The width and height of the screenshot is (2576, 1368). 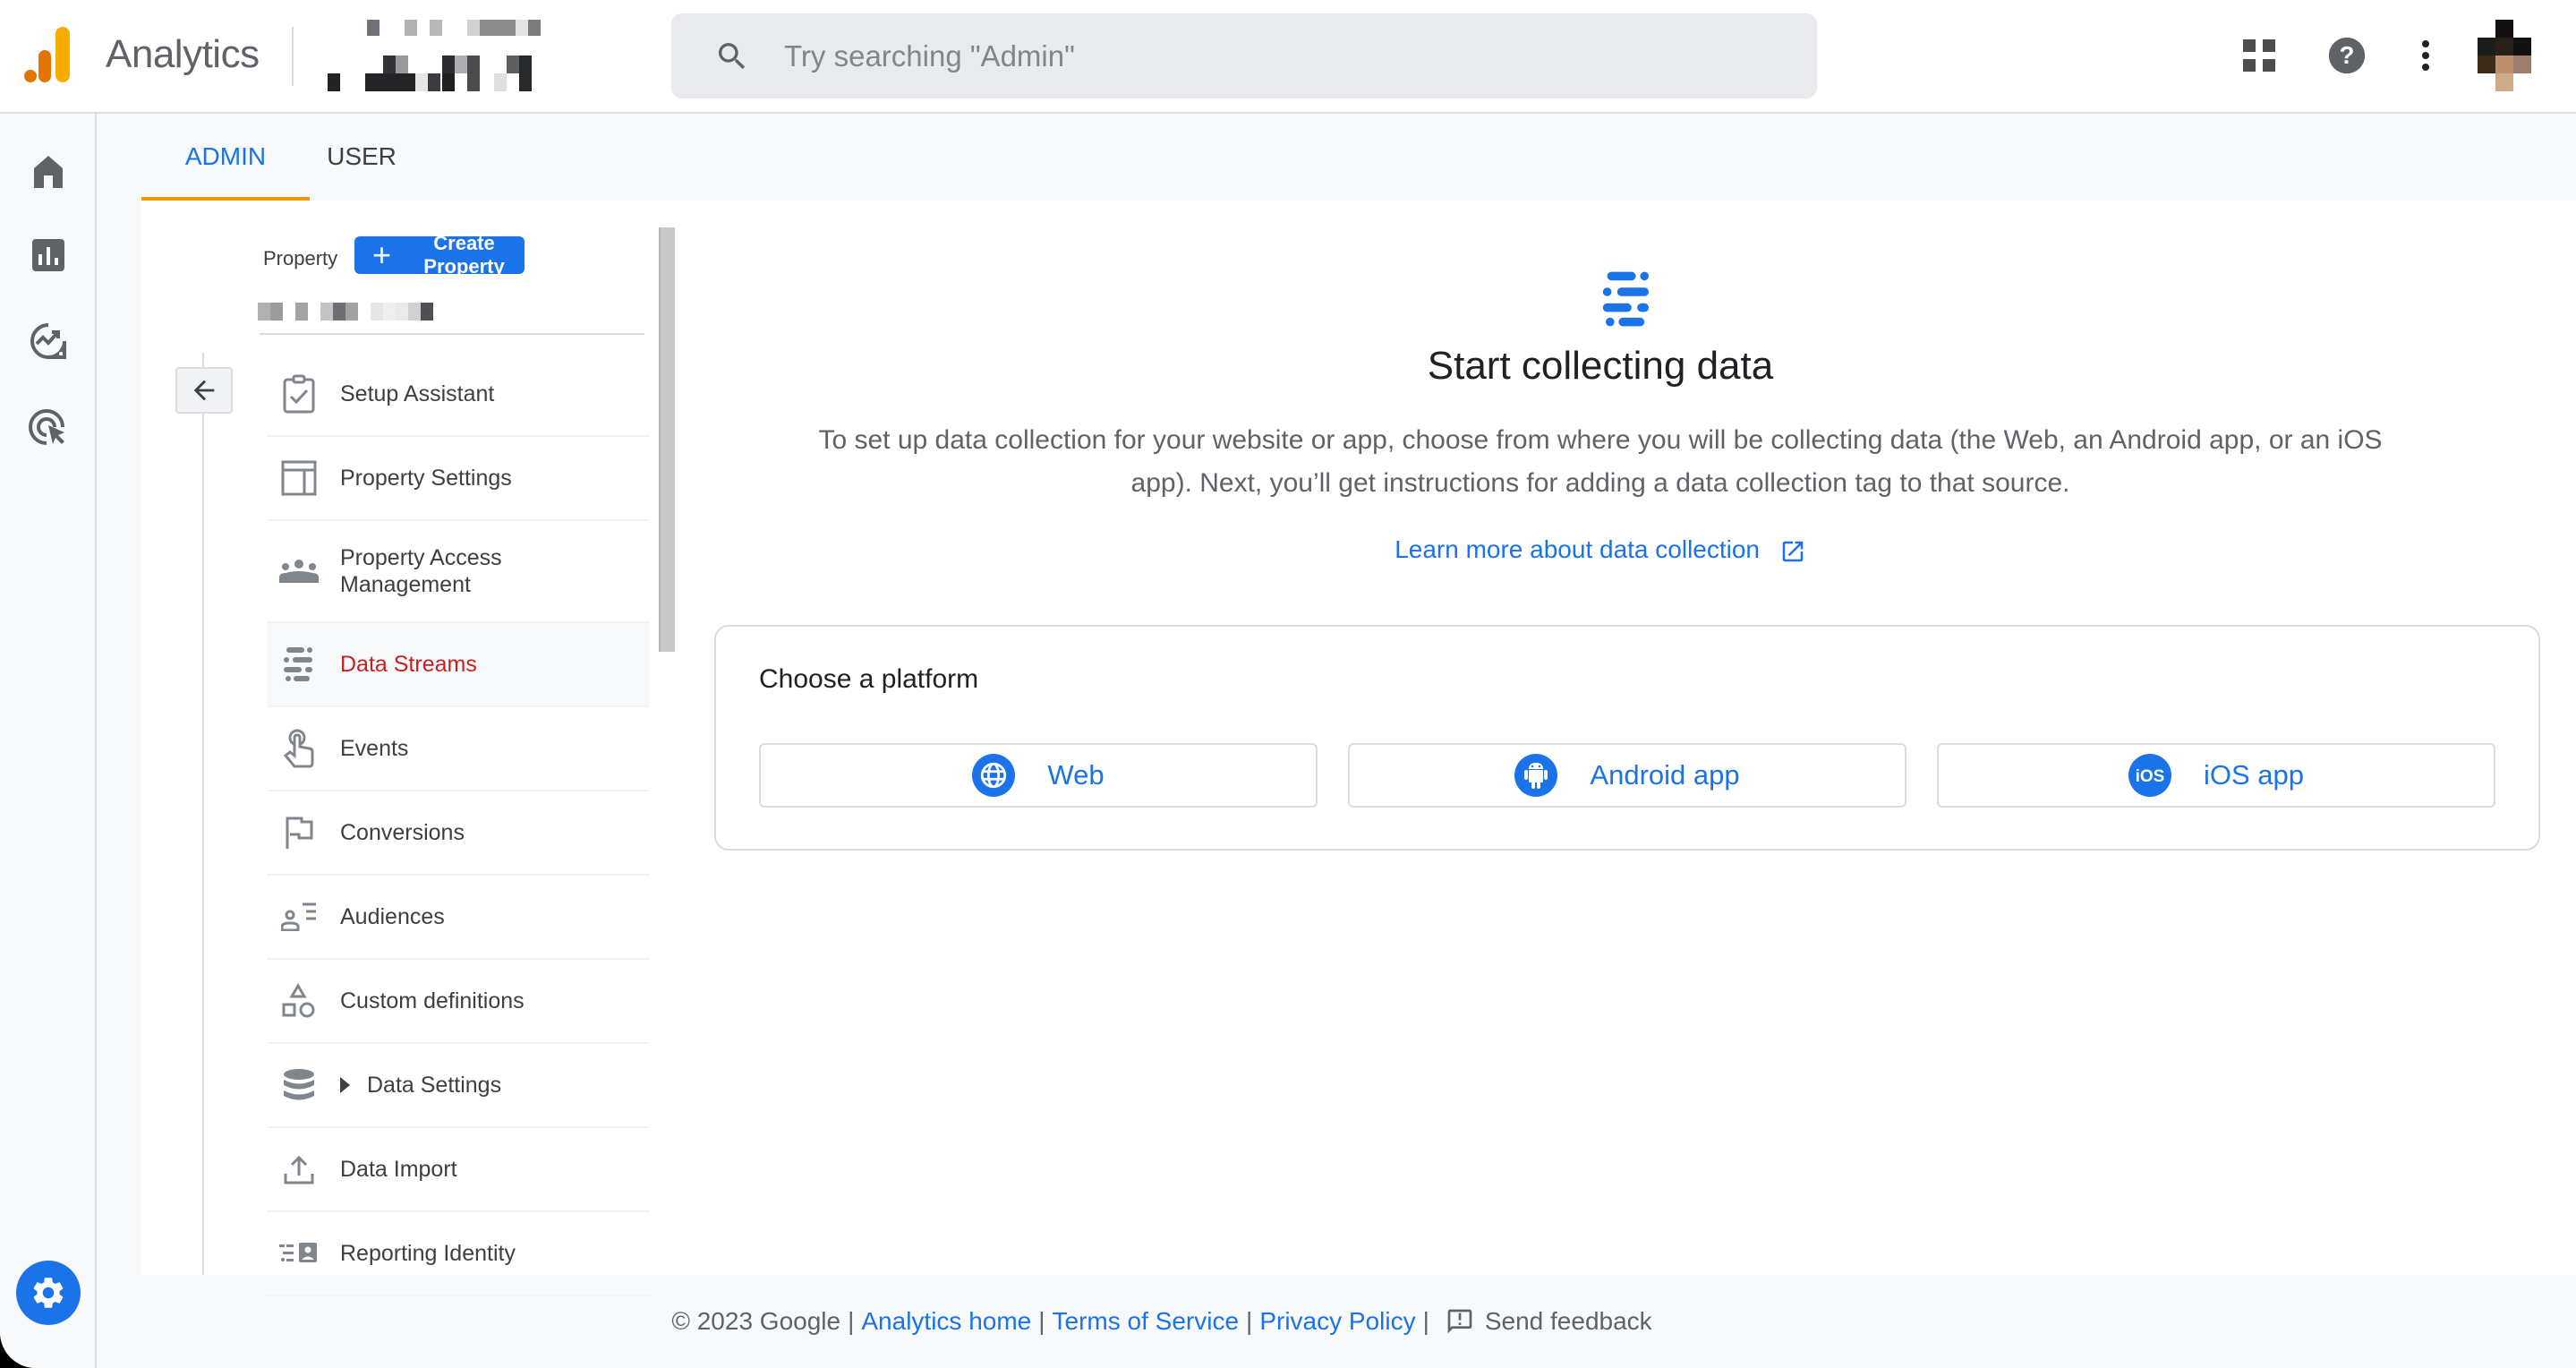 I want to click on left-rail, so click(x=48, y=741).